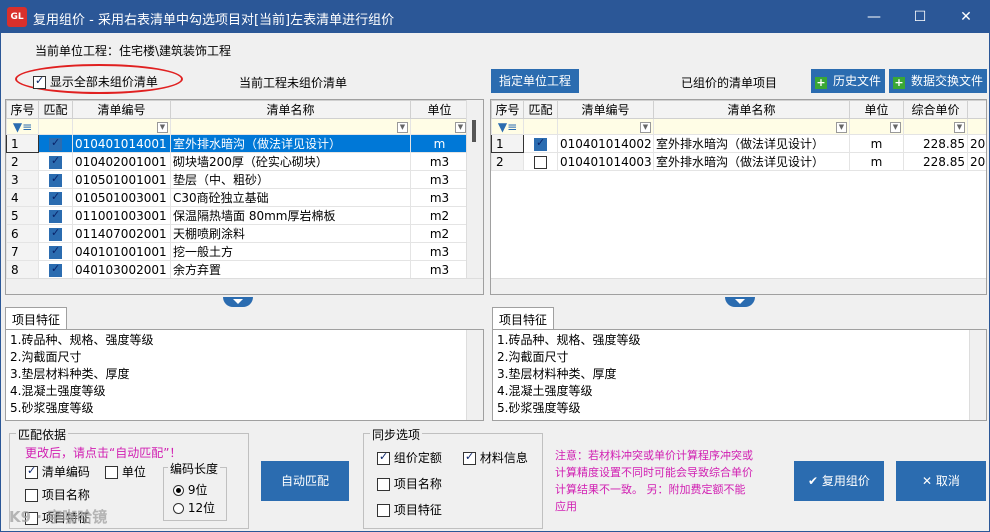  What do you see at coordinates (237, 197) in the screenshot?
I see `table-row: 4 010501003001C30商砼独立基础m3` at bounding box center [237, 197].